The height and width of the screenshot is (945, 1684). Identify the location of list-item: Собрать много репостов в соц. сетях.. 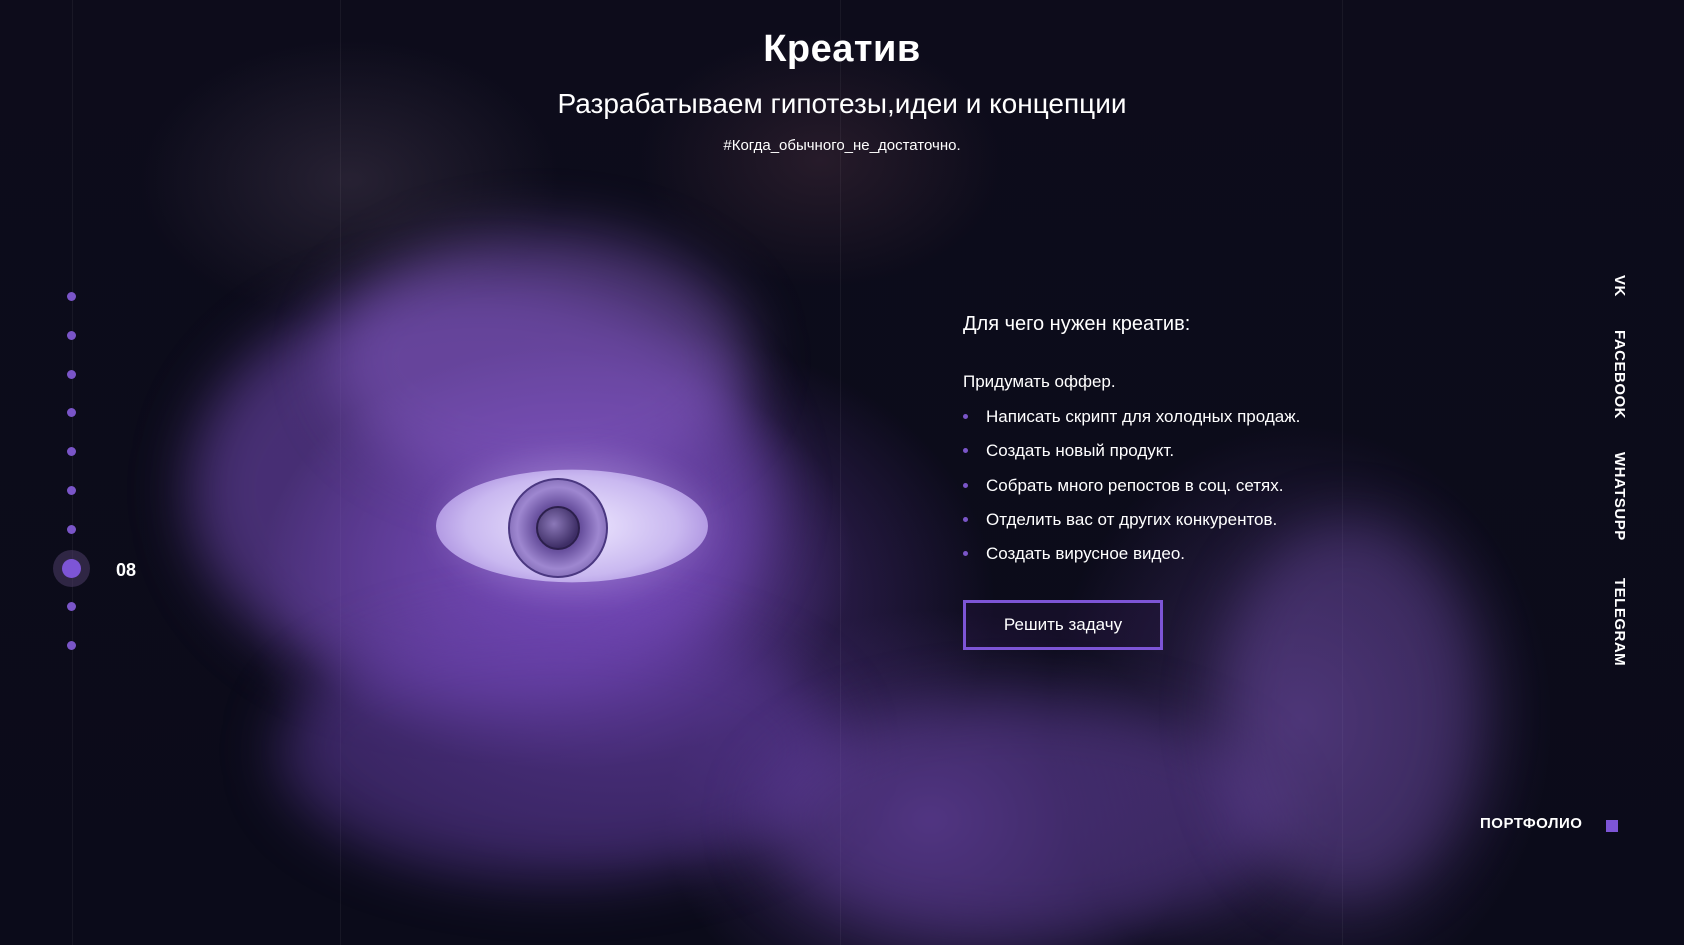
(1131, 491).